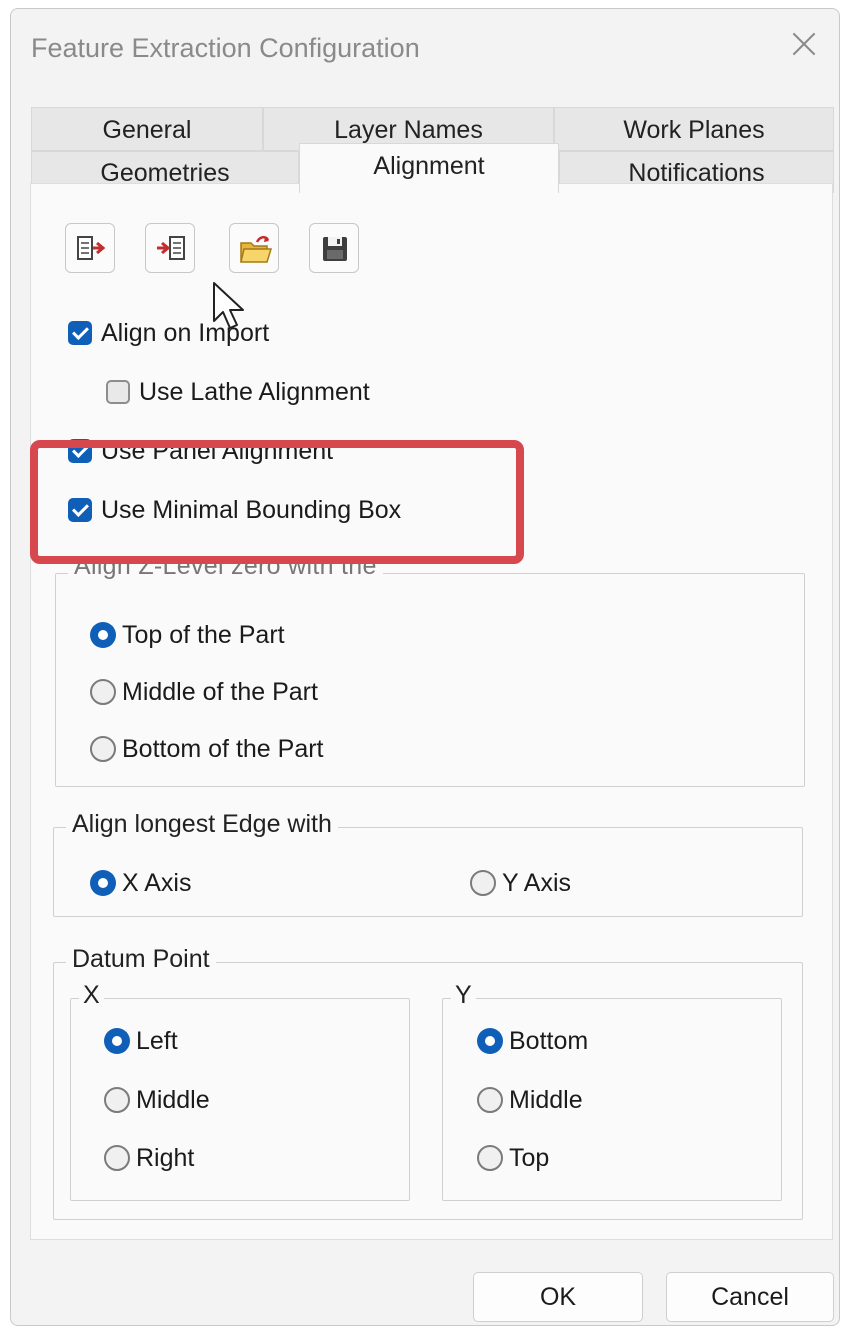 This screenshot has width=845, height=1331. I want to click on use-lathe-alignment-checkbox: Use Lathe Alignment, so click(238, 392).